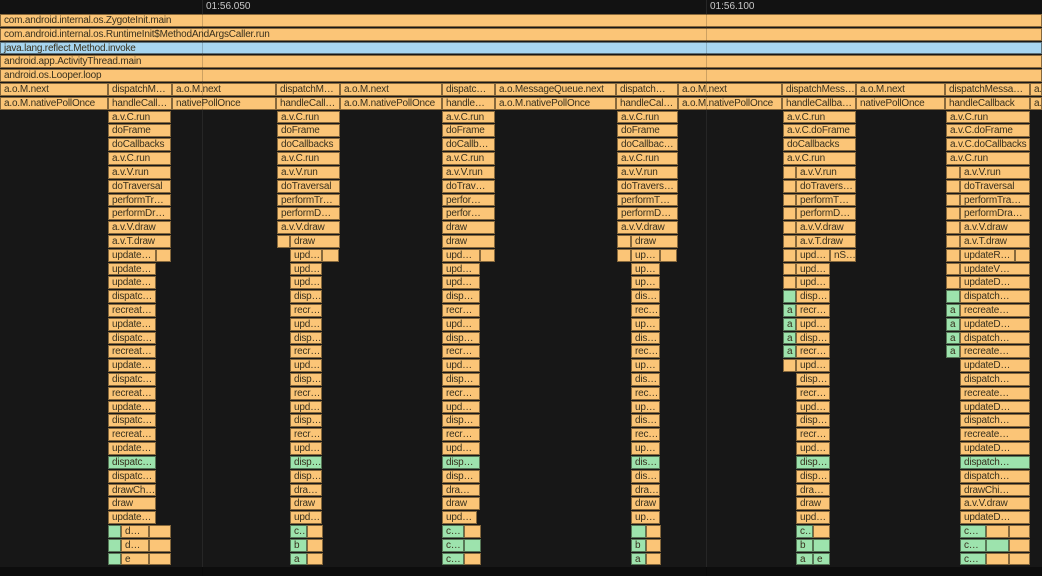 The width and height of the screenshot is (1042, 576). What do you see at coordinates (995, 241) in the screenshot?
I see `flame-slice: a.v.T.draw` at bounding box center [995, 241].